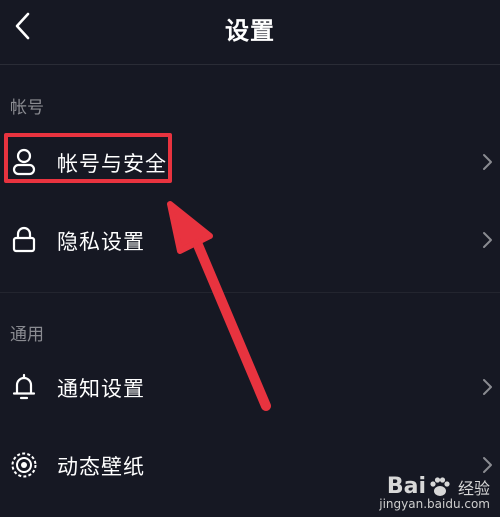 The image size is (500, 517). What do you see at coordinates (24, 387) in the screenshot?
I see `bell-icon` at bounding box center [24, 387].